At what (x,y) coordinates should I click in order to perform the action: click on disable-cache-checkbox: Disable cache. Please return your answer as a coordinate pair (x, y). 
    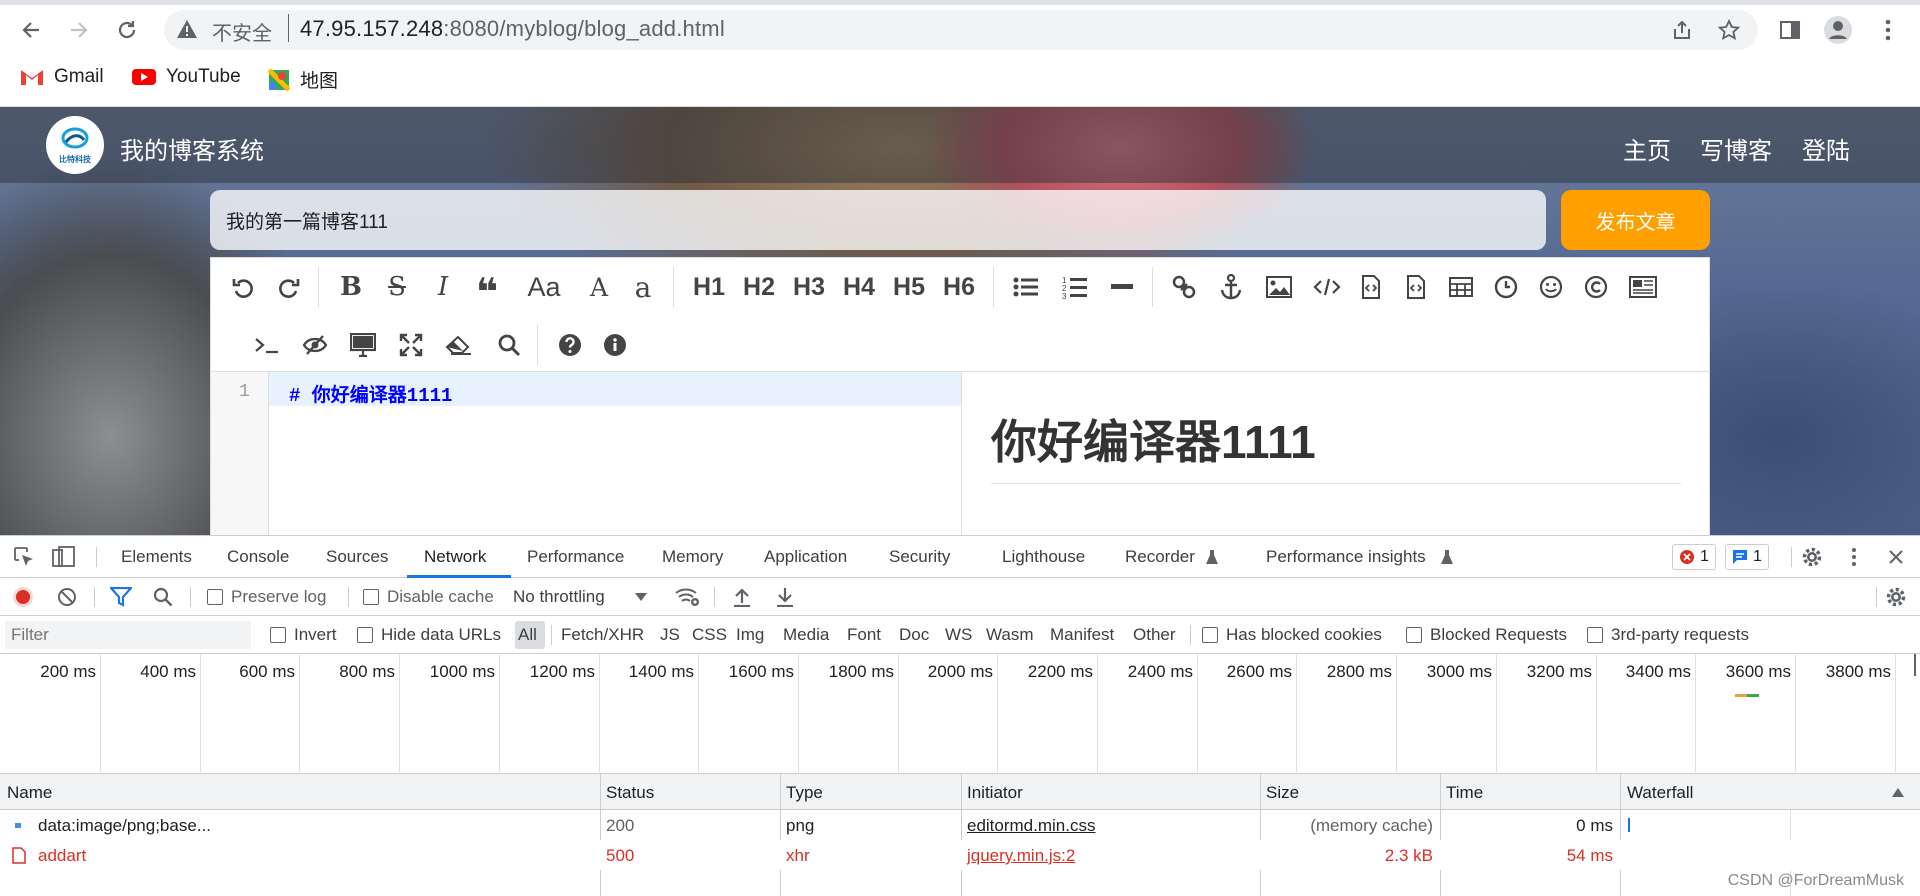
    Looking at the image, I should click on (428, 597).